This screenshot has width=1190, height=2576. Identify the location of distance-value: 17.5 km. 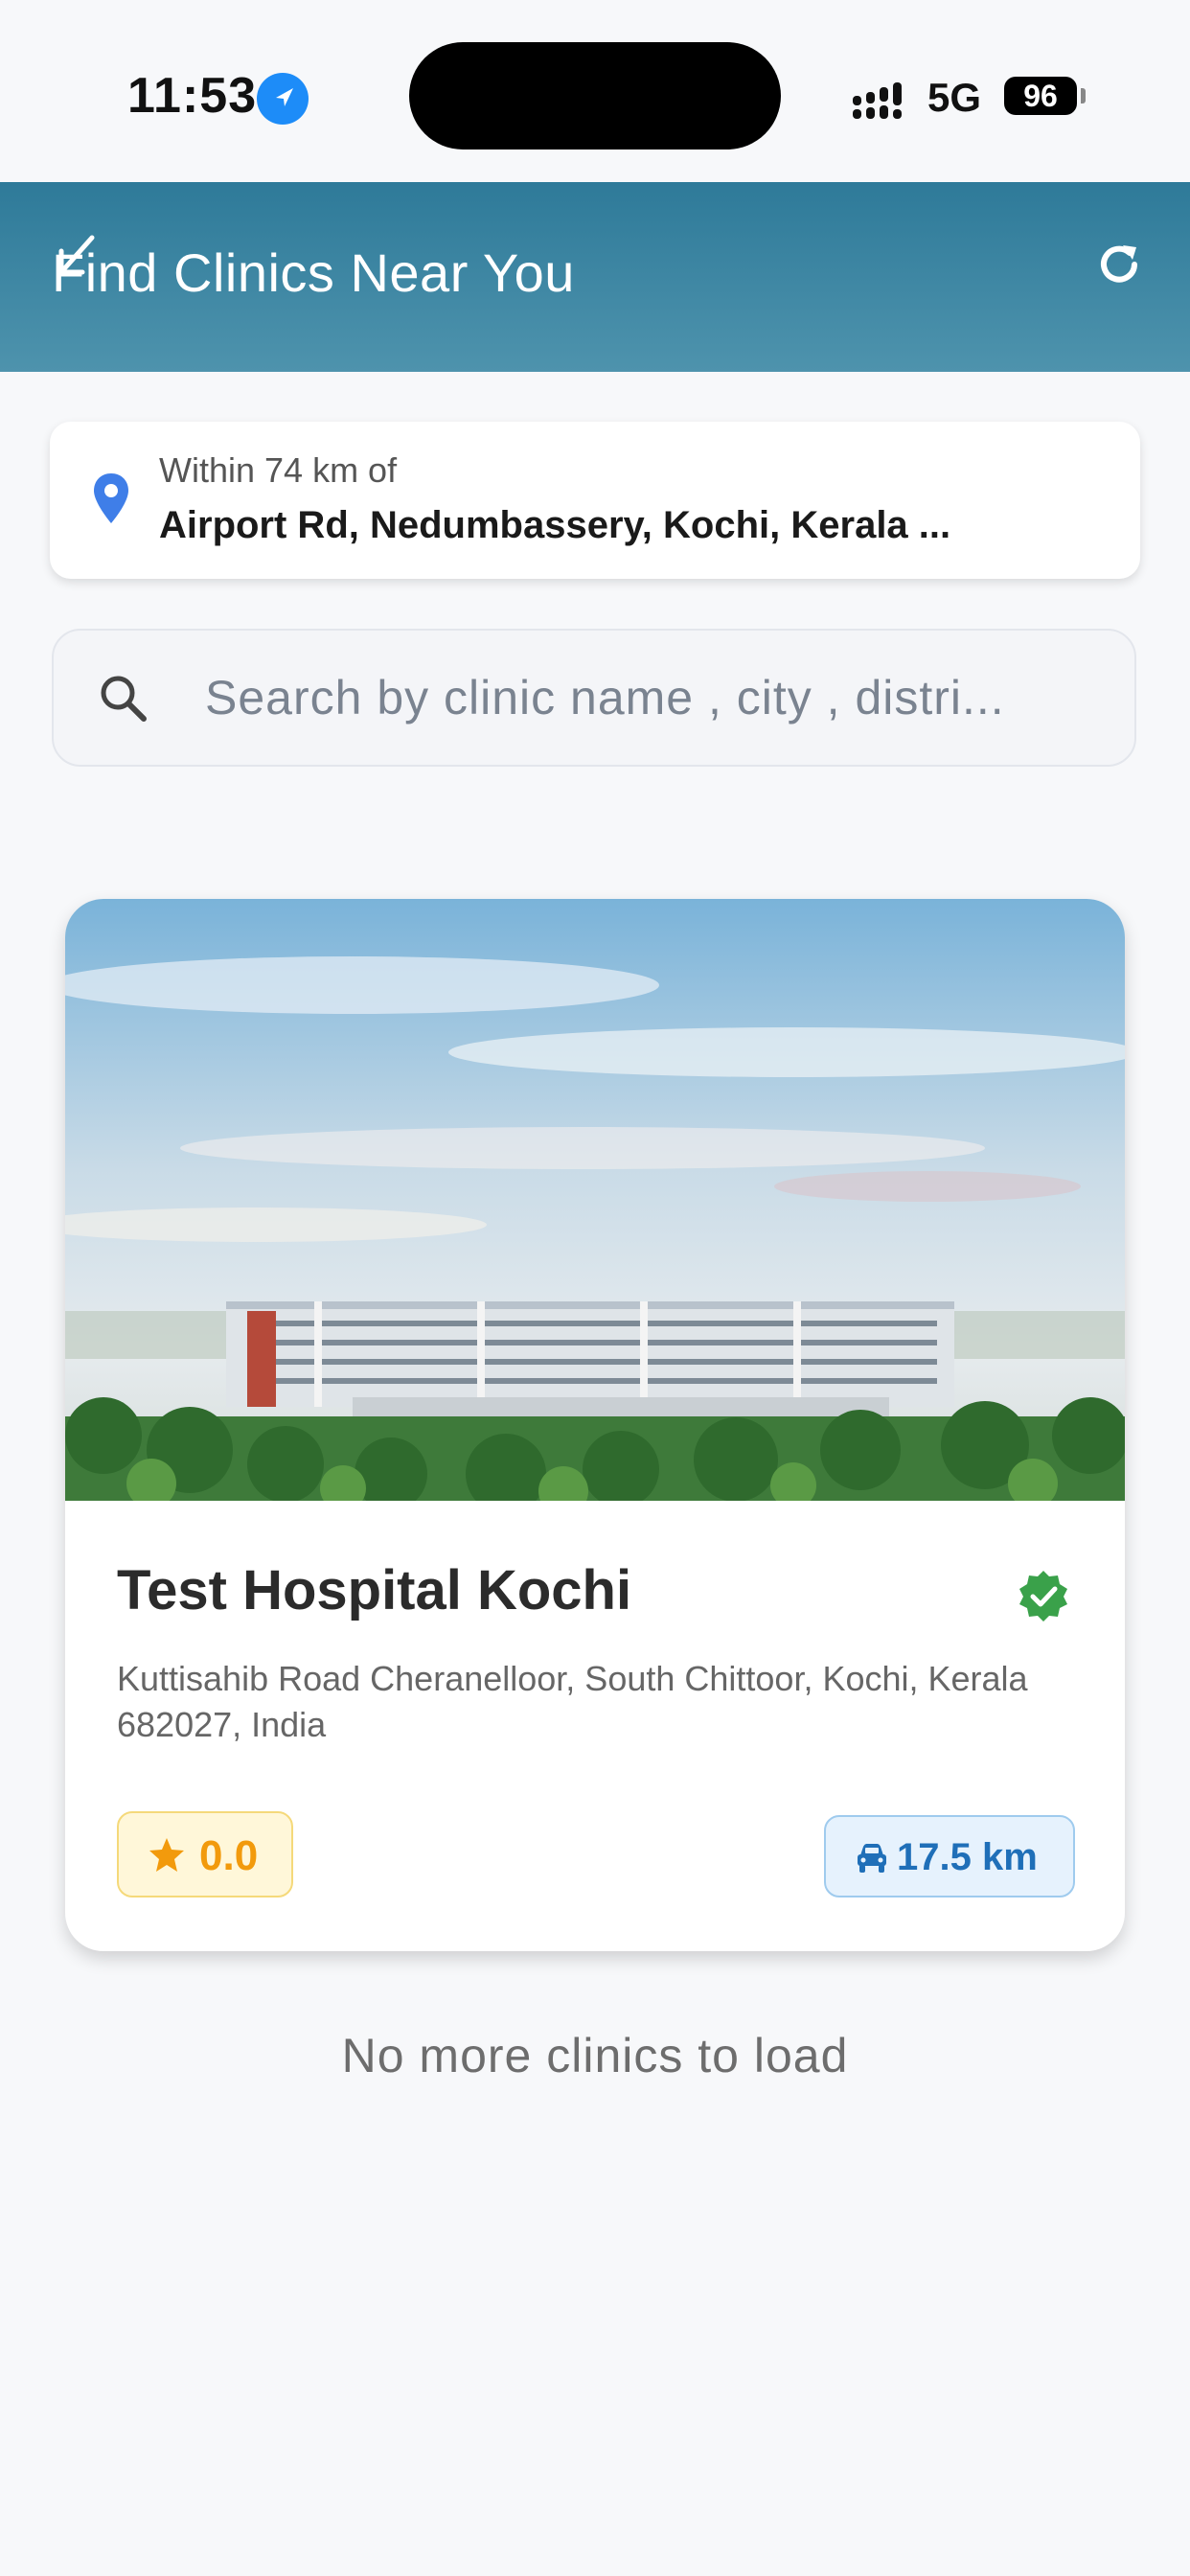
(968, 1857).